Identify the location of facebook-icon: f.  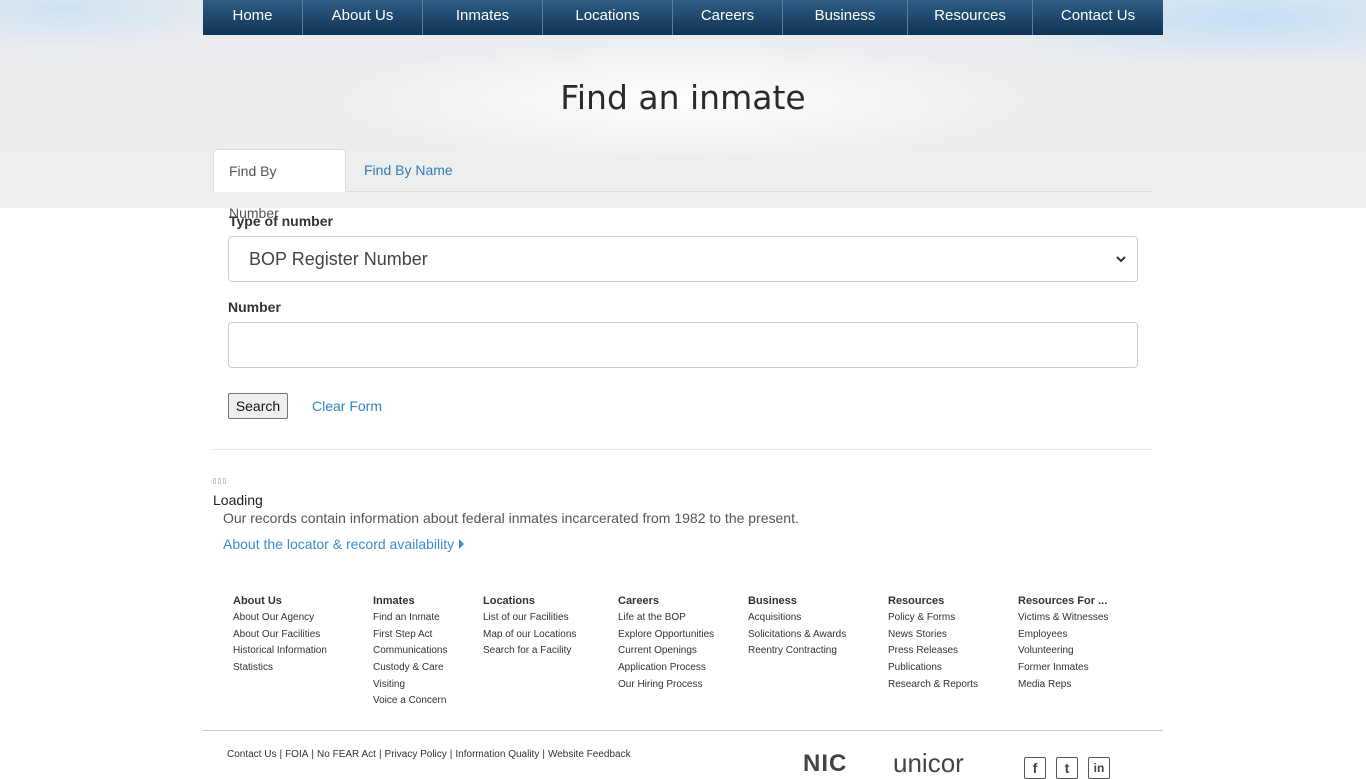
(1035, 768).